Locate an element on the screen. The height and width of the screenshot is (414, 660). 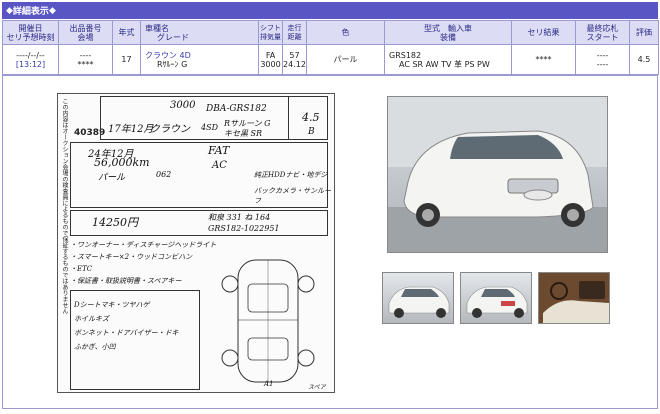
col-header-shift: シフト 排気量 is located at coordinates (270, 32).